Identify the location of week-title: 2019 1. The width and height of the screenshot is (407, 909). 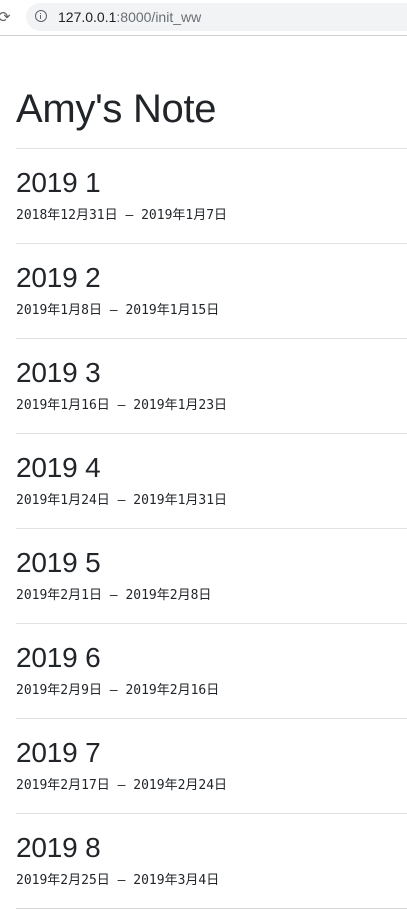
(58, 183).